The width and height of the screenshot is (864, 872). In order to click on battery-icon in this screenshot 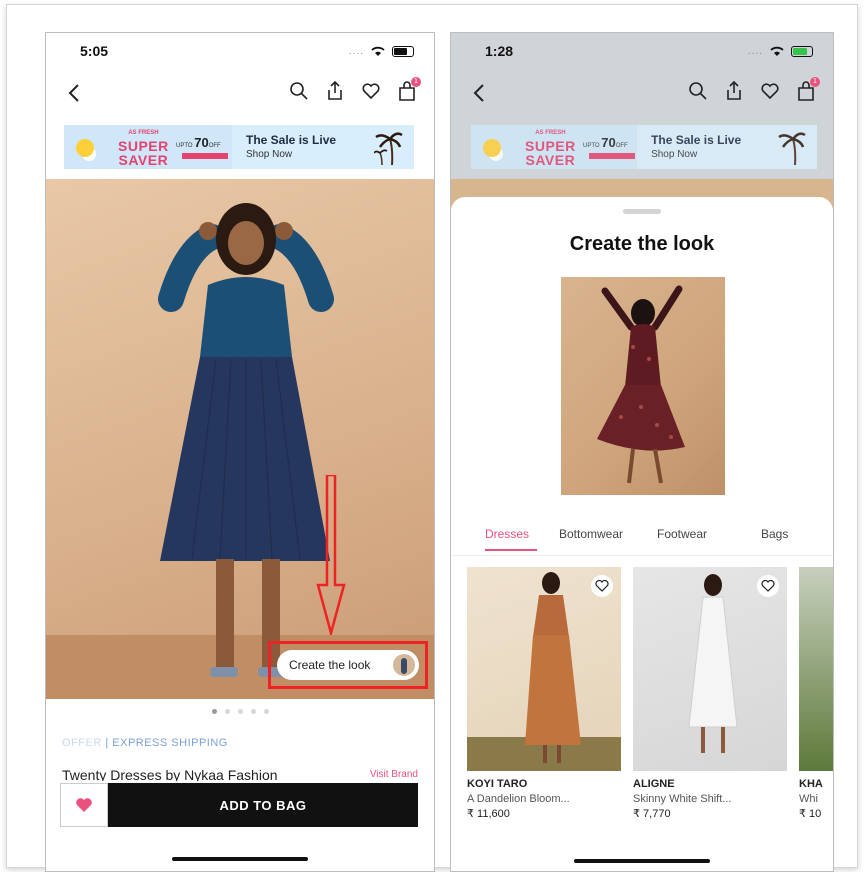, I will do `click(403, 51)`.